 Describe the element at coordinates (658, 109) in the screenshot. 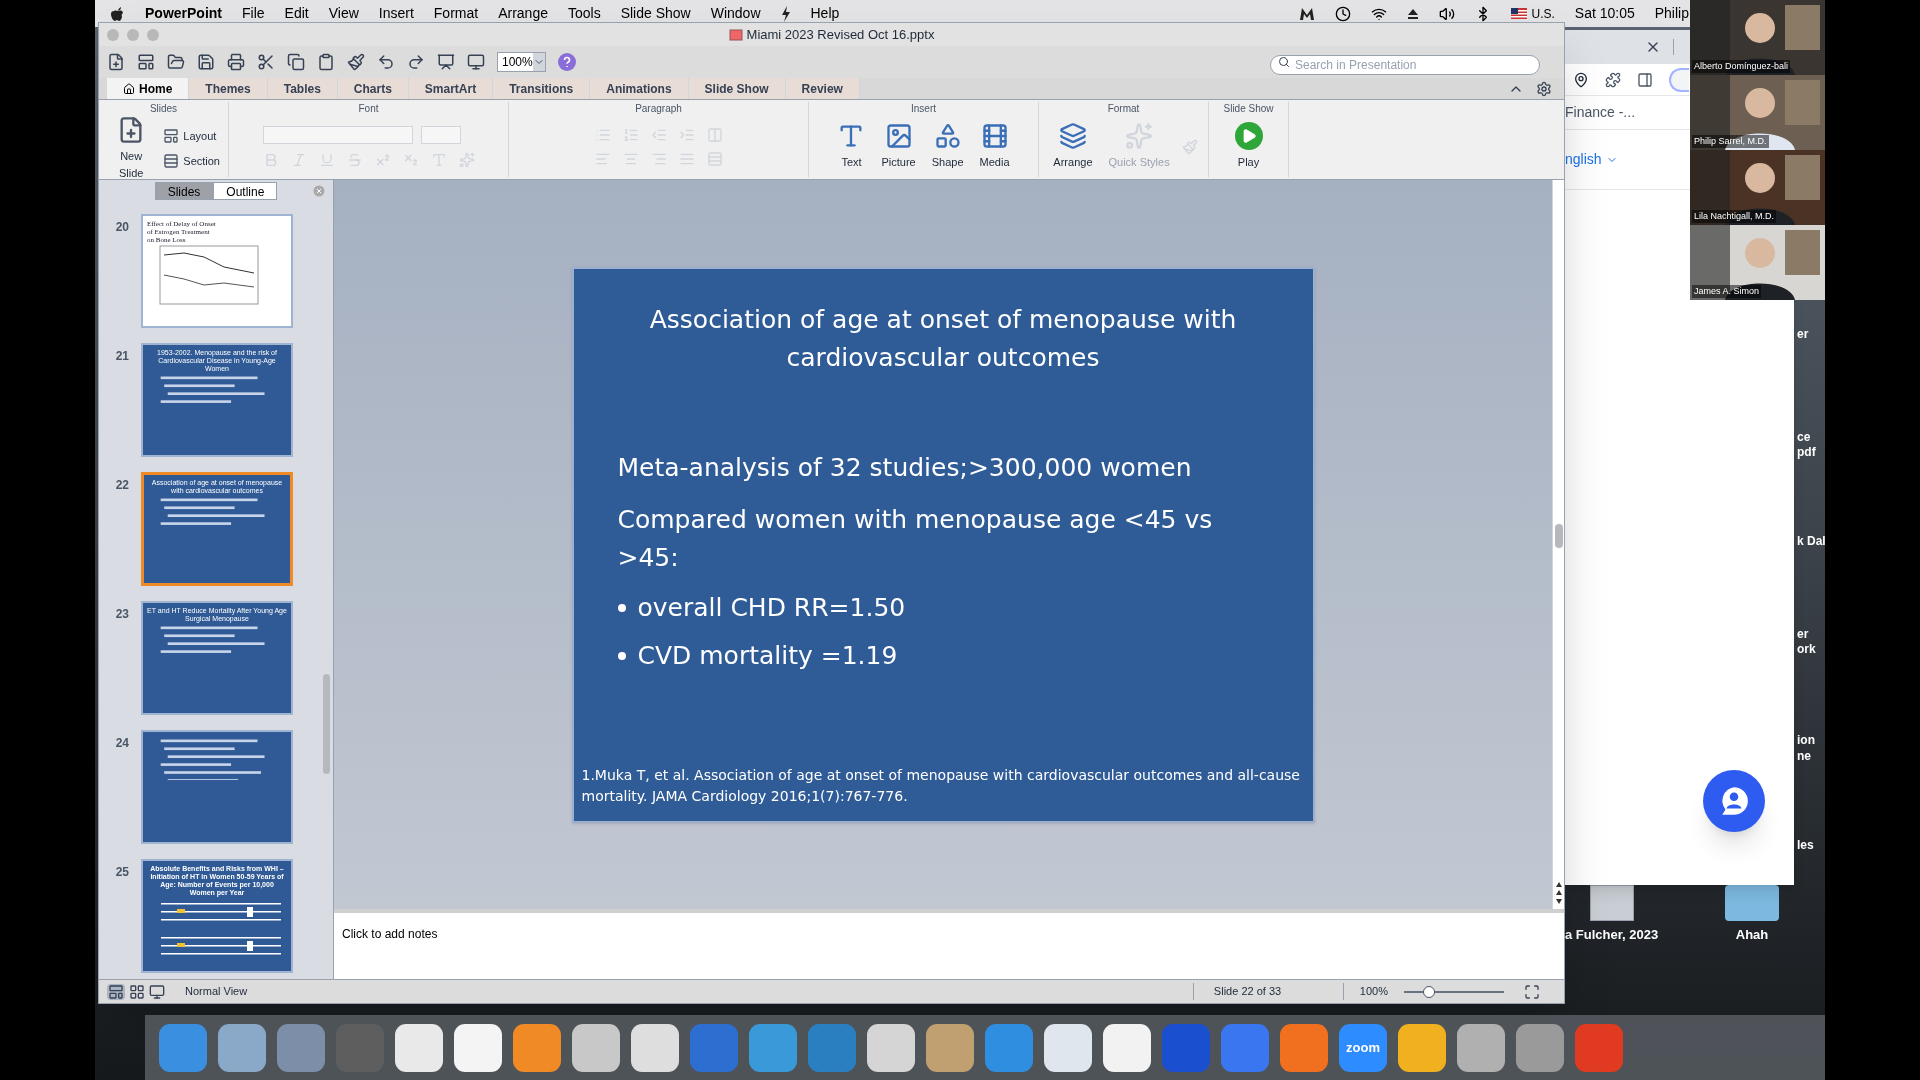

I see `group-title: Paragraph` at that location.